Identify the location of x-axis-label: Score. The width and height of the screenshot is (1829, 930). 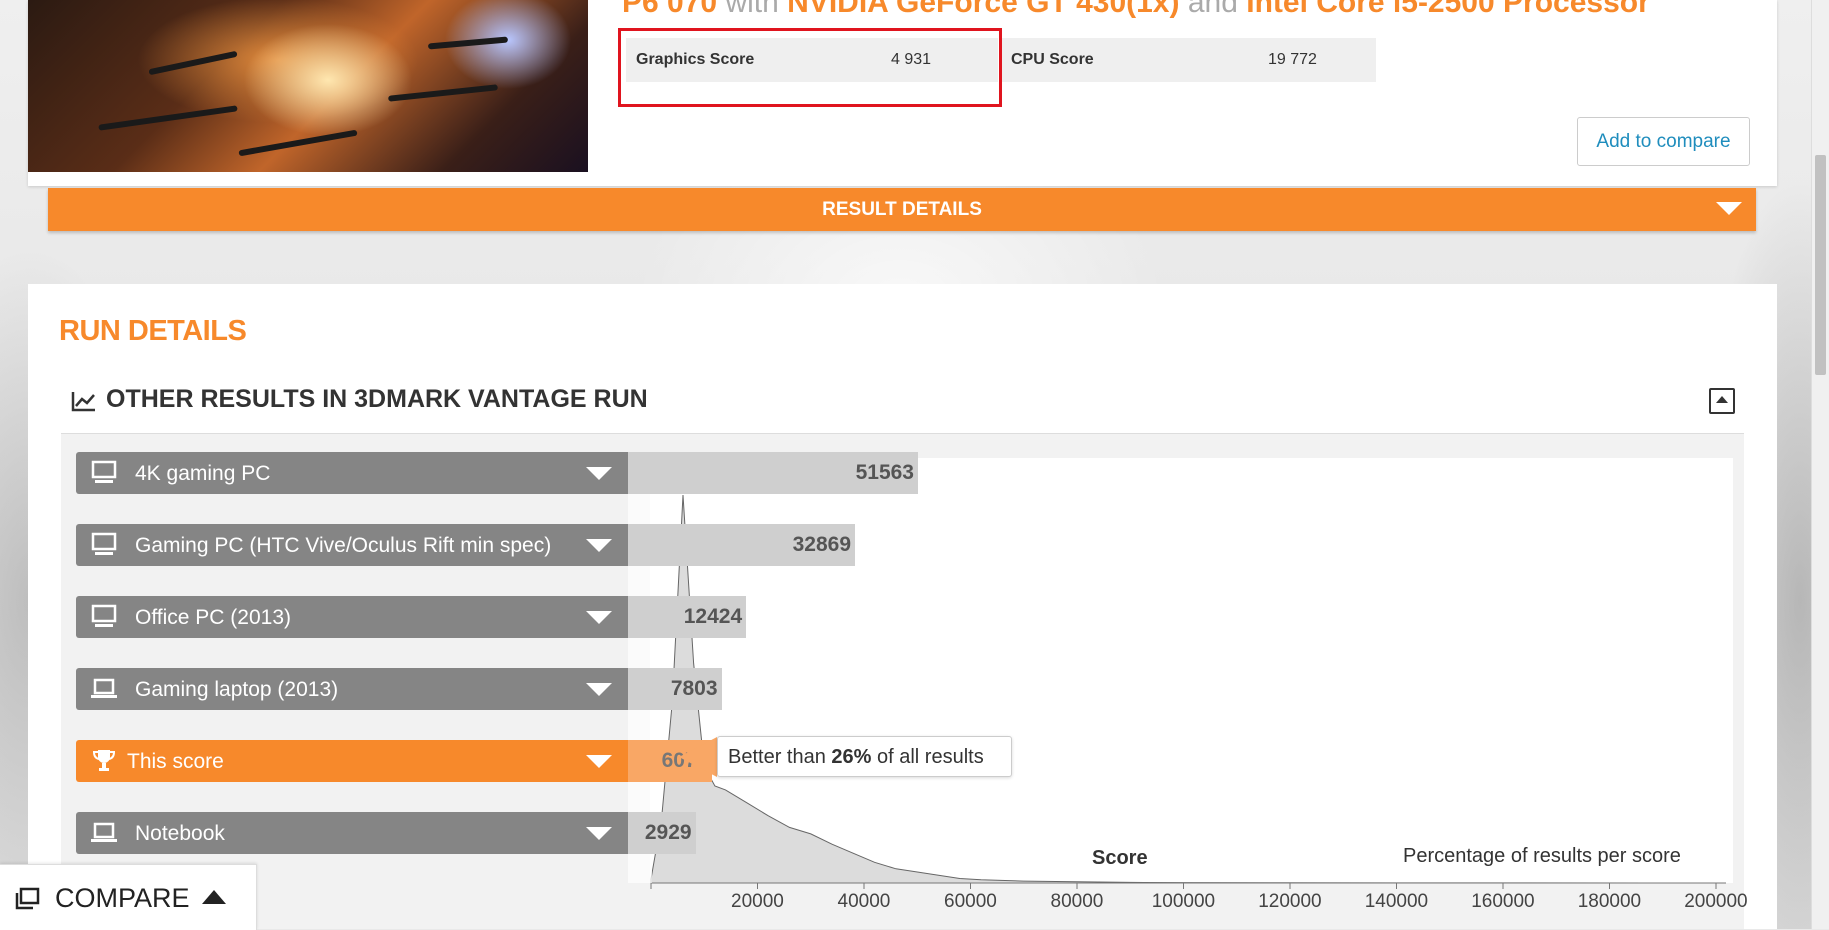
(1120, 858).